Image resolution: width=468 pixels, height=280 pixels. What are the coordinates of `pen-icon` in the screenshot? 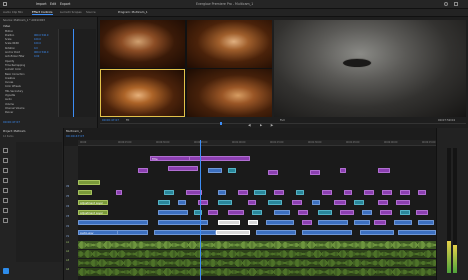 It's located at (5, 200).